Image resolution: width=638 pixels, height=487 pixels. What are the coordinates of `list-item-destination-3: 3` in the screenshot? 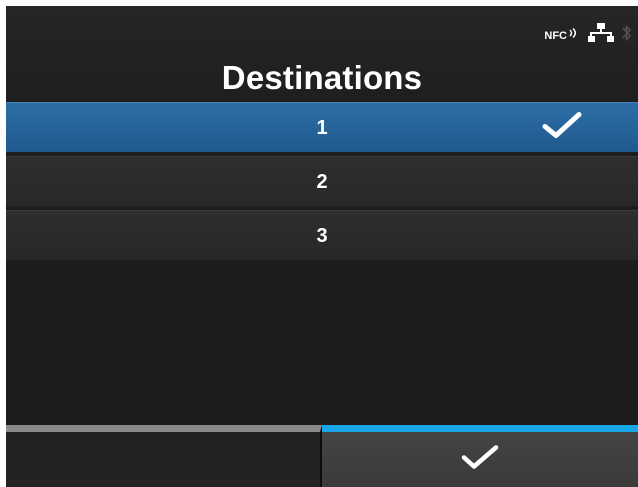 It's located at (322, 235).